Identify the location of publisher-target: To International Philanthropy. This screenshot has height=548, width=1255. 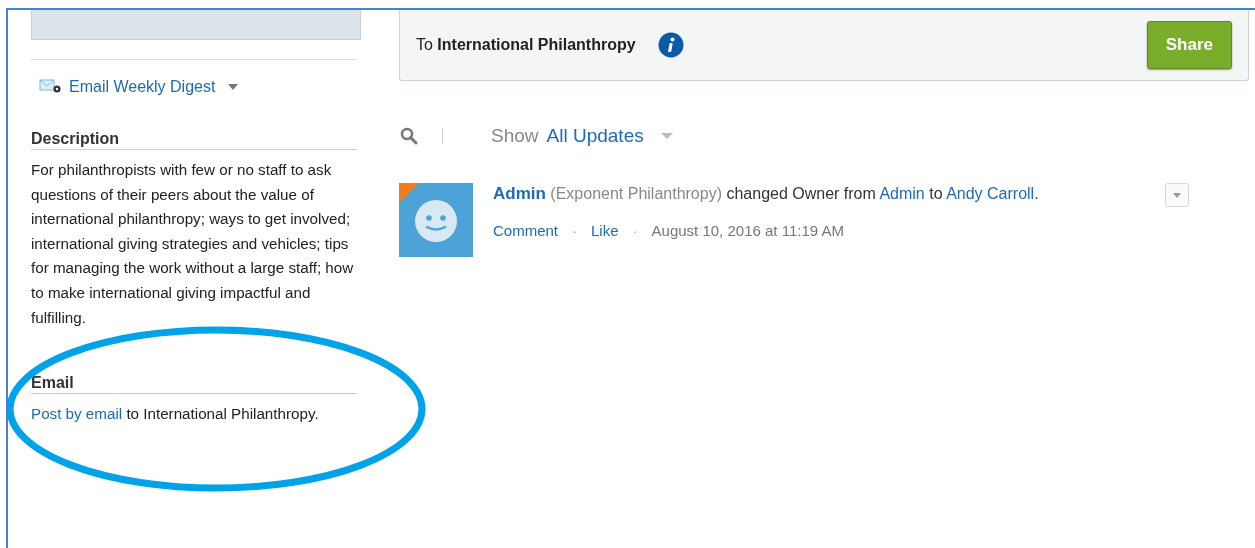
(526, 45).